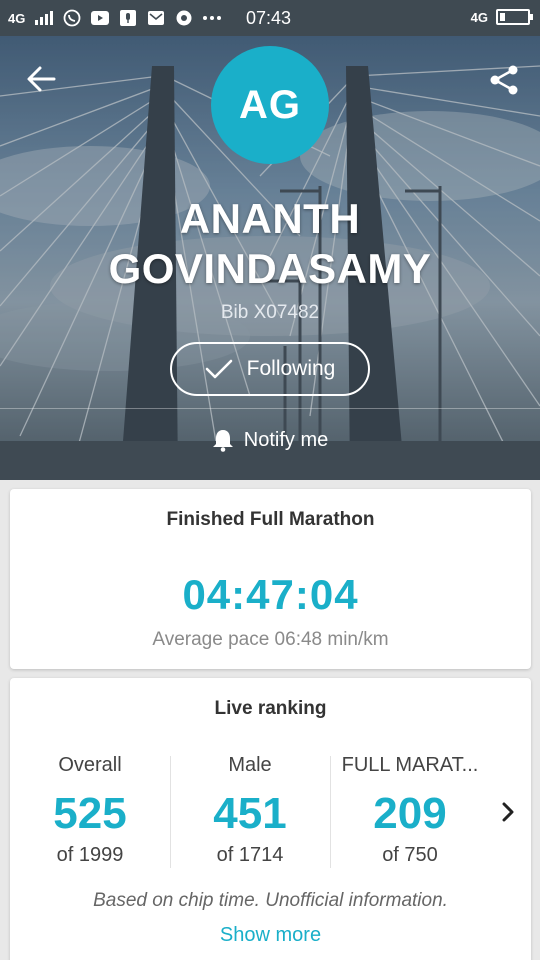 This screenshot has height=960, width=540. I want to click on battery-icon, so click(514, 17).